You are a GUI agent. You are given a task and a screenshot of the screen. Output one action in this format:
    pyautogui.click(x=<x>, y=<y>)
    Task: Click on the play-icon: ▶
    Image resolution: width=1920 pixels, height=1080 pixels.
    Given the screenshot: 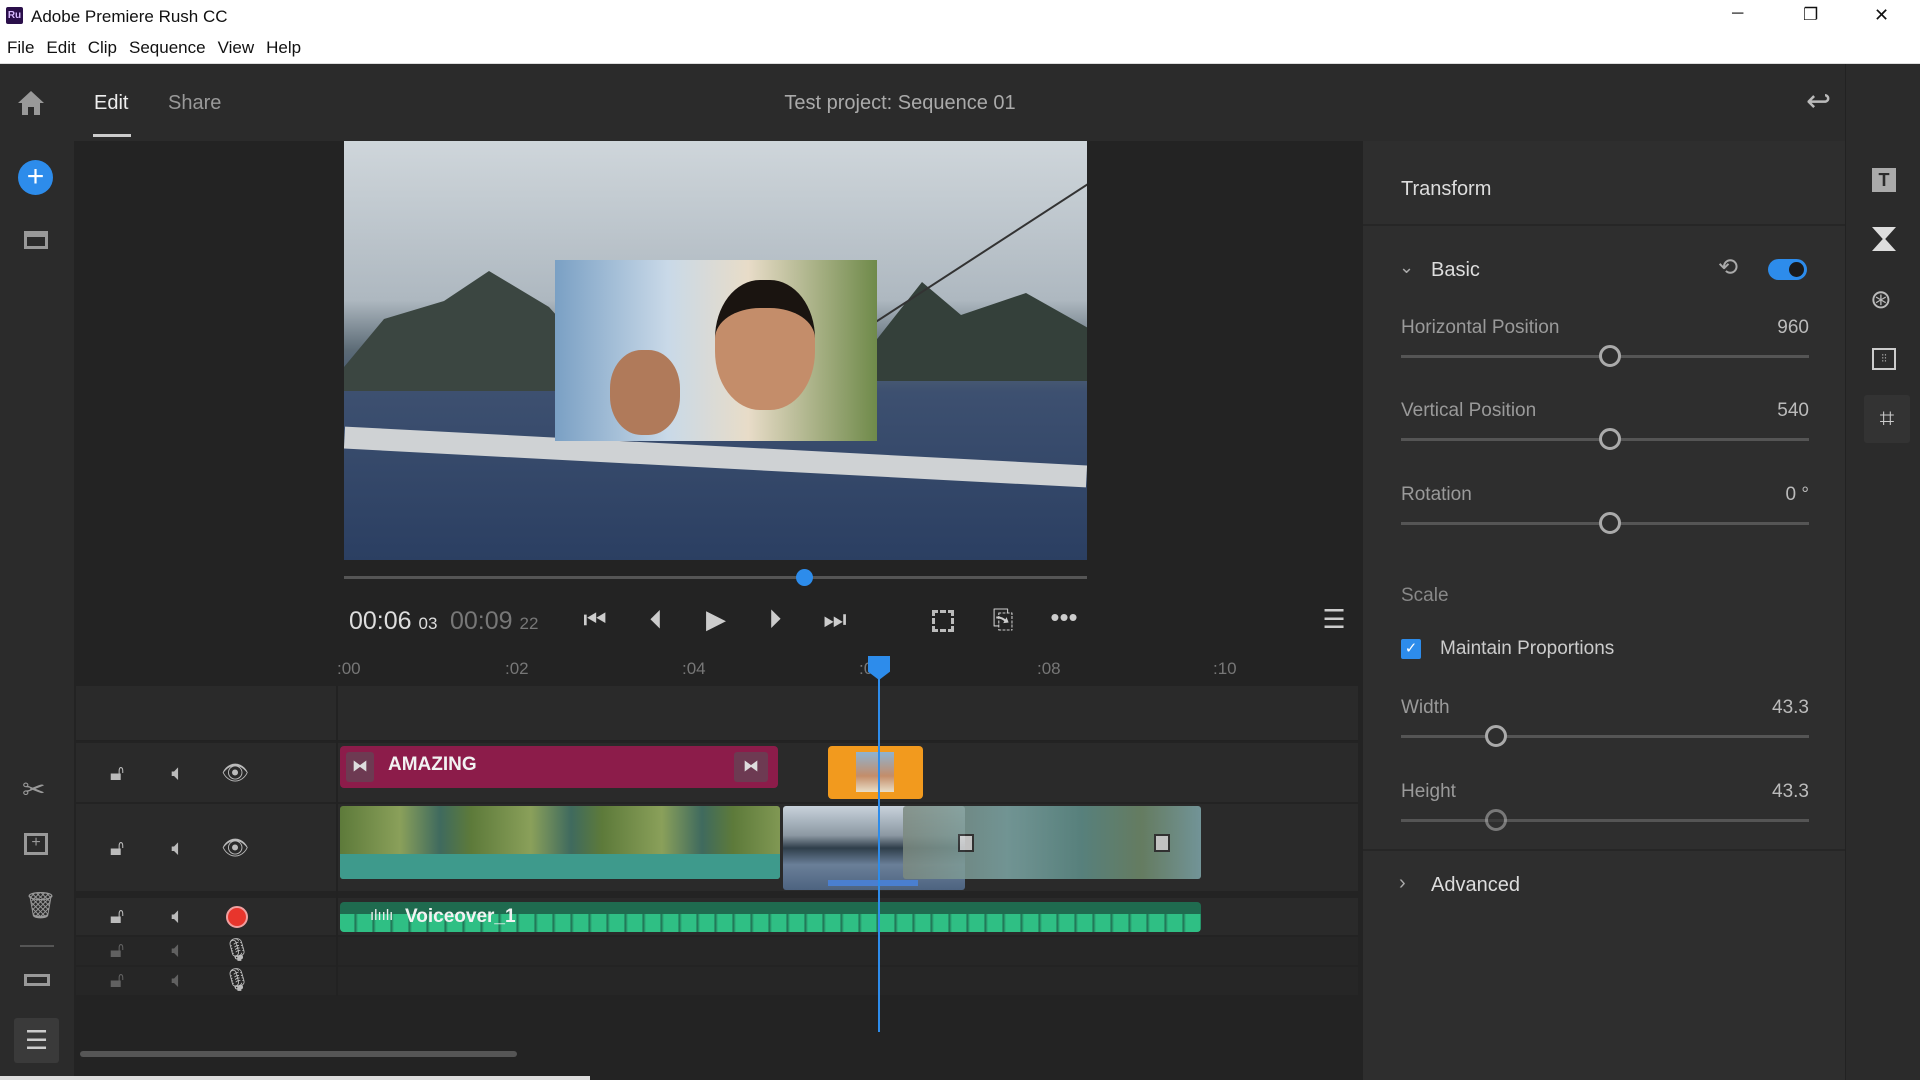 What is the action you would take?
    pyautogui.click(x=716, y=619)
    